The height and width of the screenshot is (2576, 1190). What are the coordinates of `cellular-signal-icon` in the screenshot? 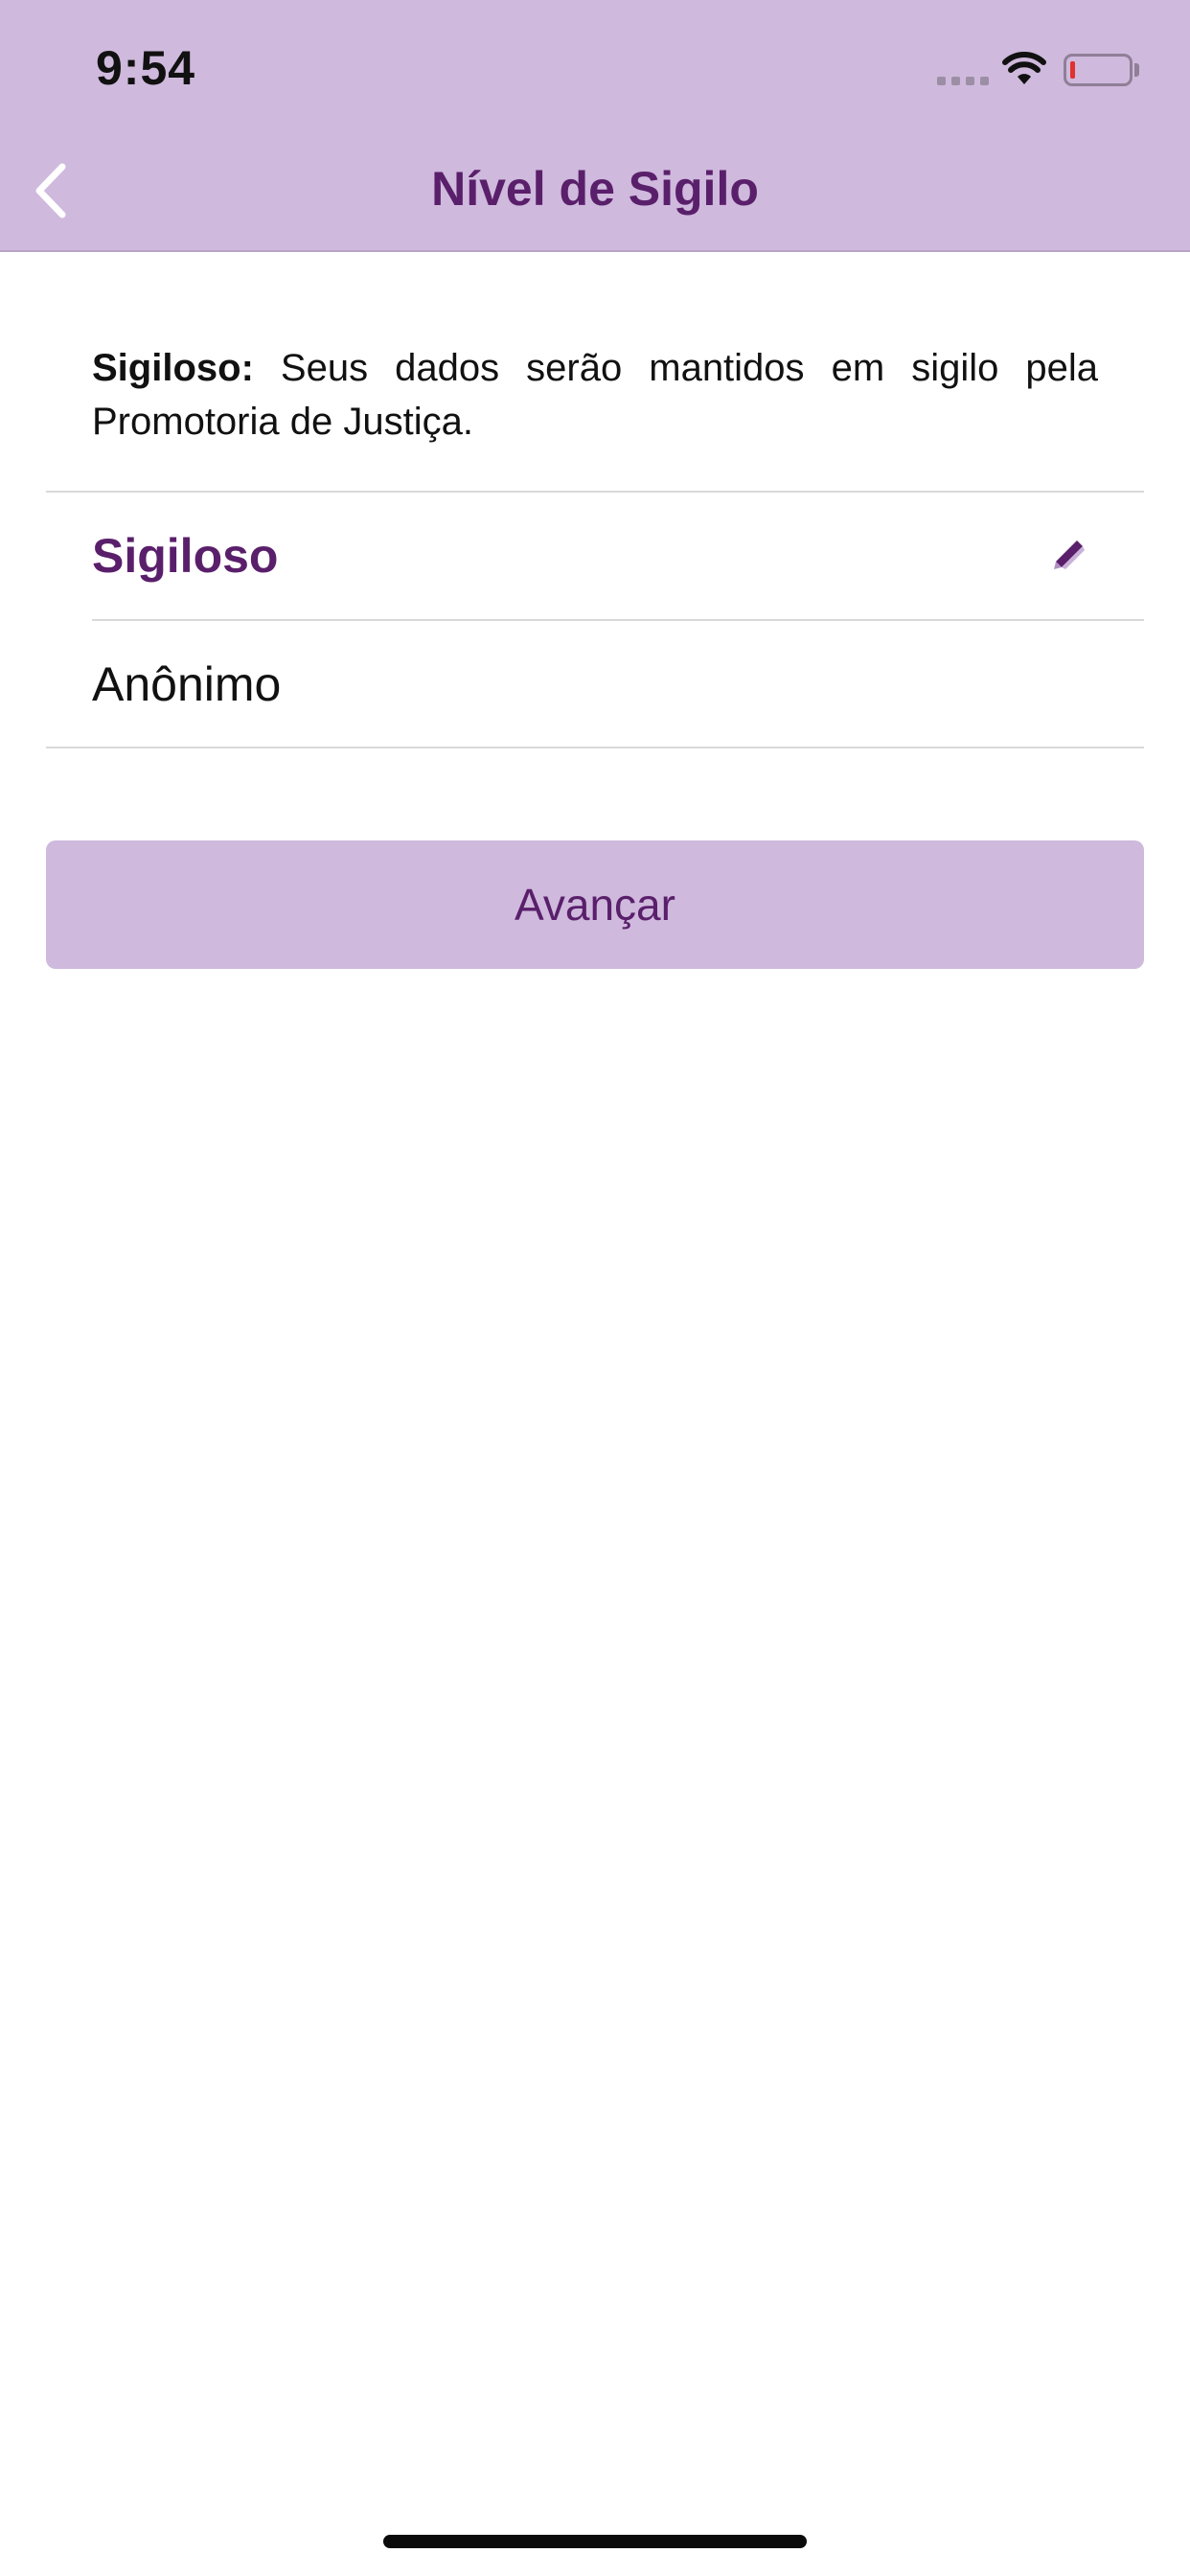 It's located at (963, 81).